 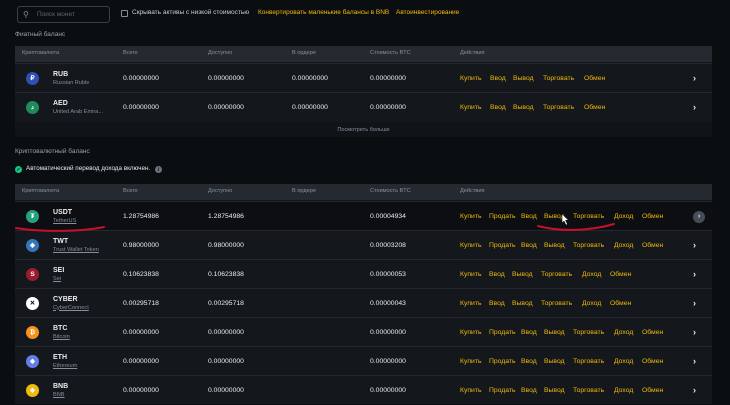 I want to click on mouse-cursor-icon, so click(x=565, y=219).